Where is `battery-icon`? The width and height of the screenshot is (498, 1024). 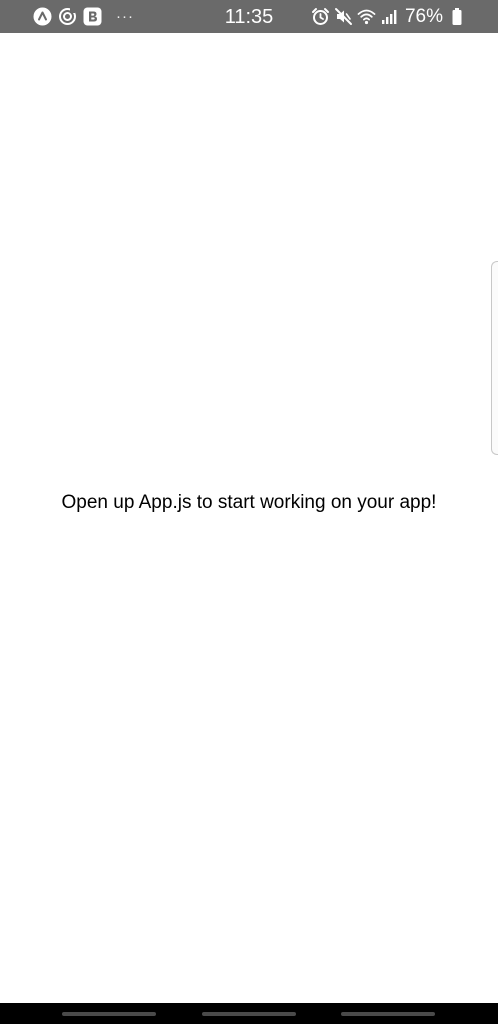
battery-icon is located at coordinates (456, 16).